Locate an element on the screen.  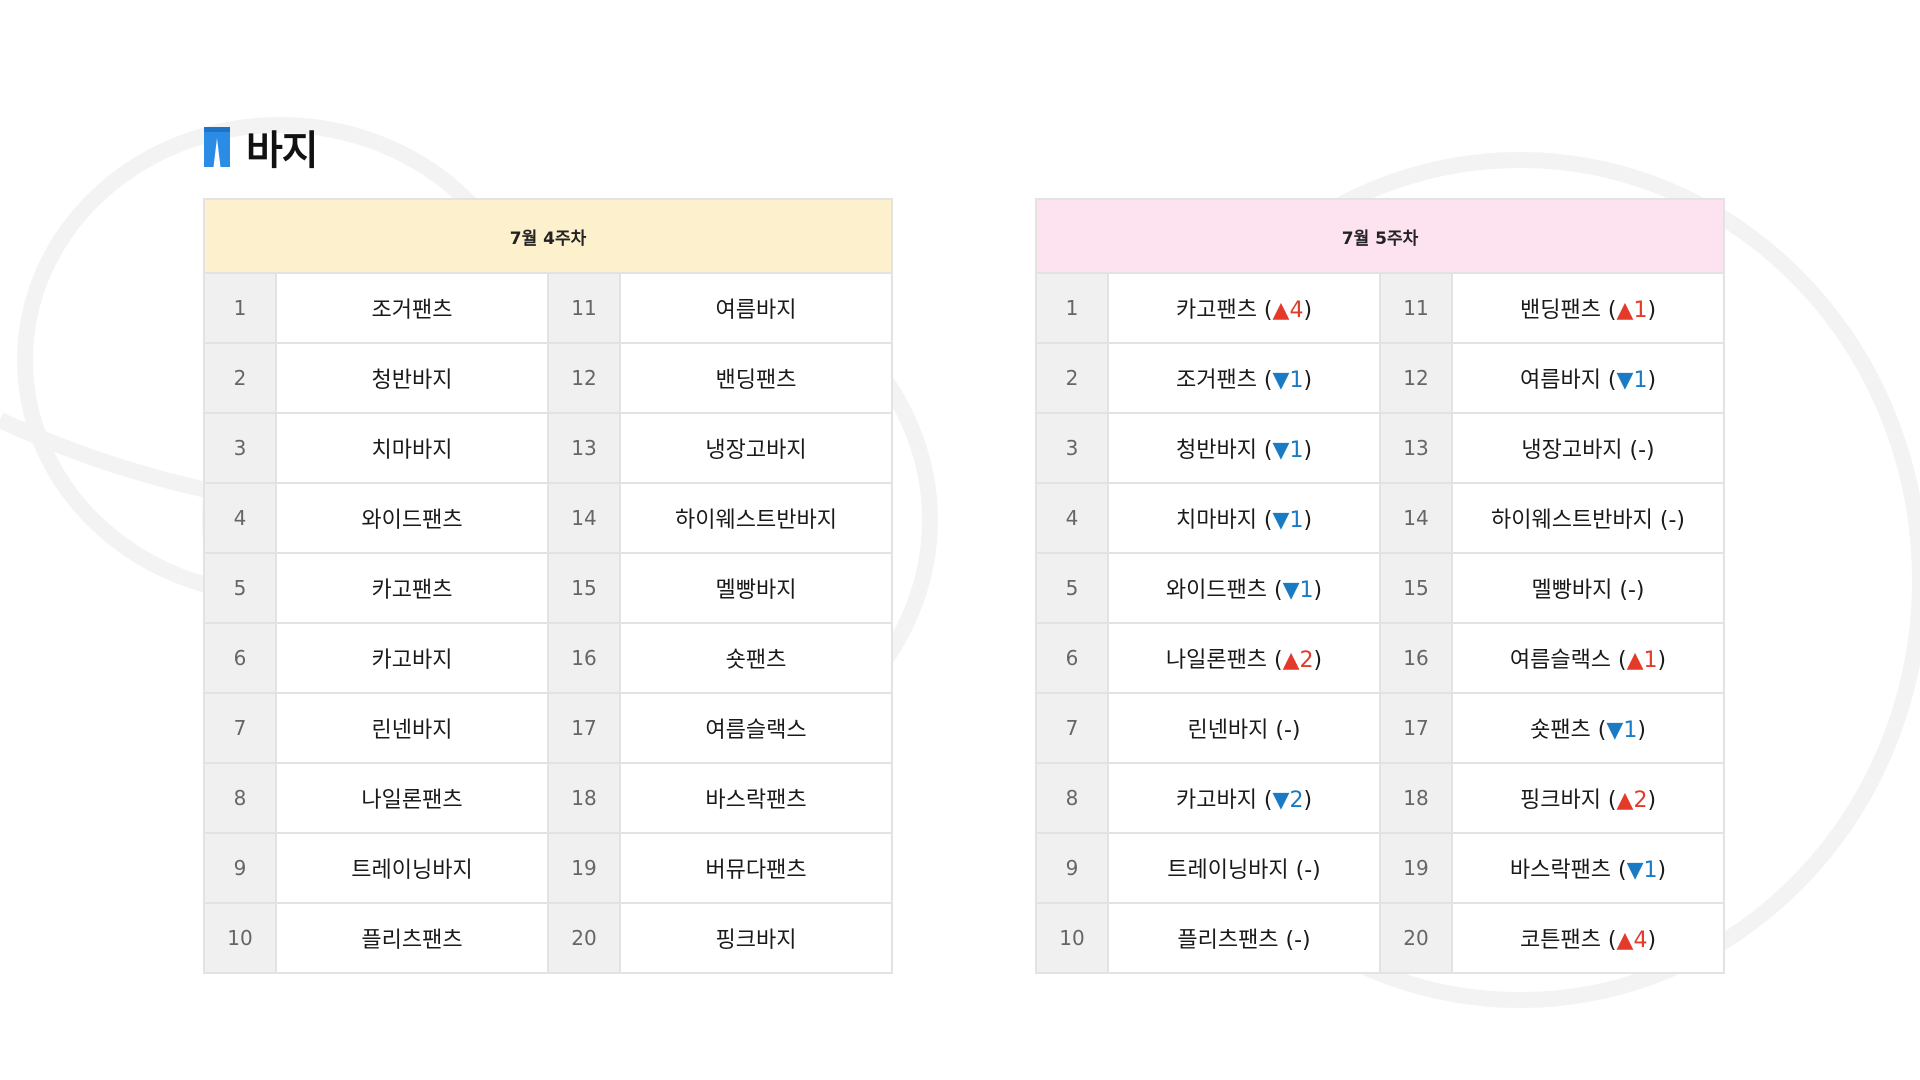
table-row: 7 린넨바지 (-) 17 숏팬츠 (▼1) is located at coordinates (1380, 728).